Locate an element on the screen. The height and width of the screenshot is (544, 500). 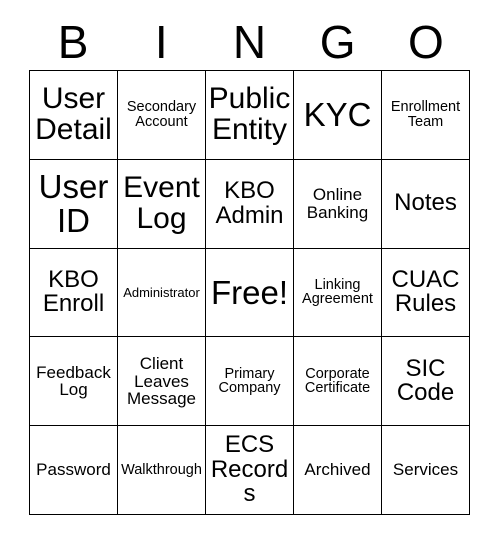
bingo-header-letter-n: N is located at coordinates (249, 42).